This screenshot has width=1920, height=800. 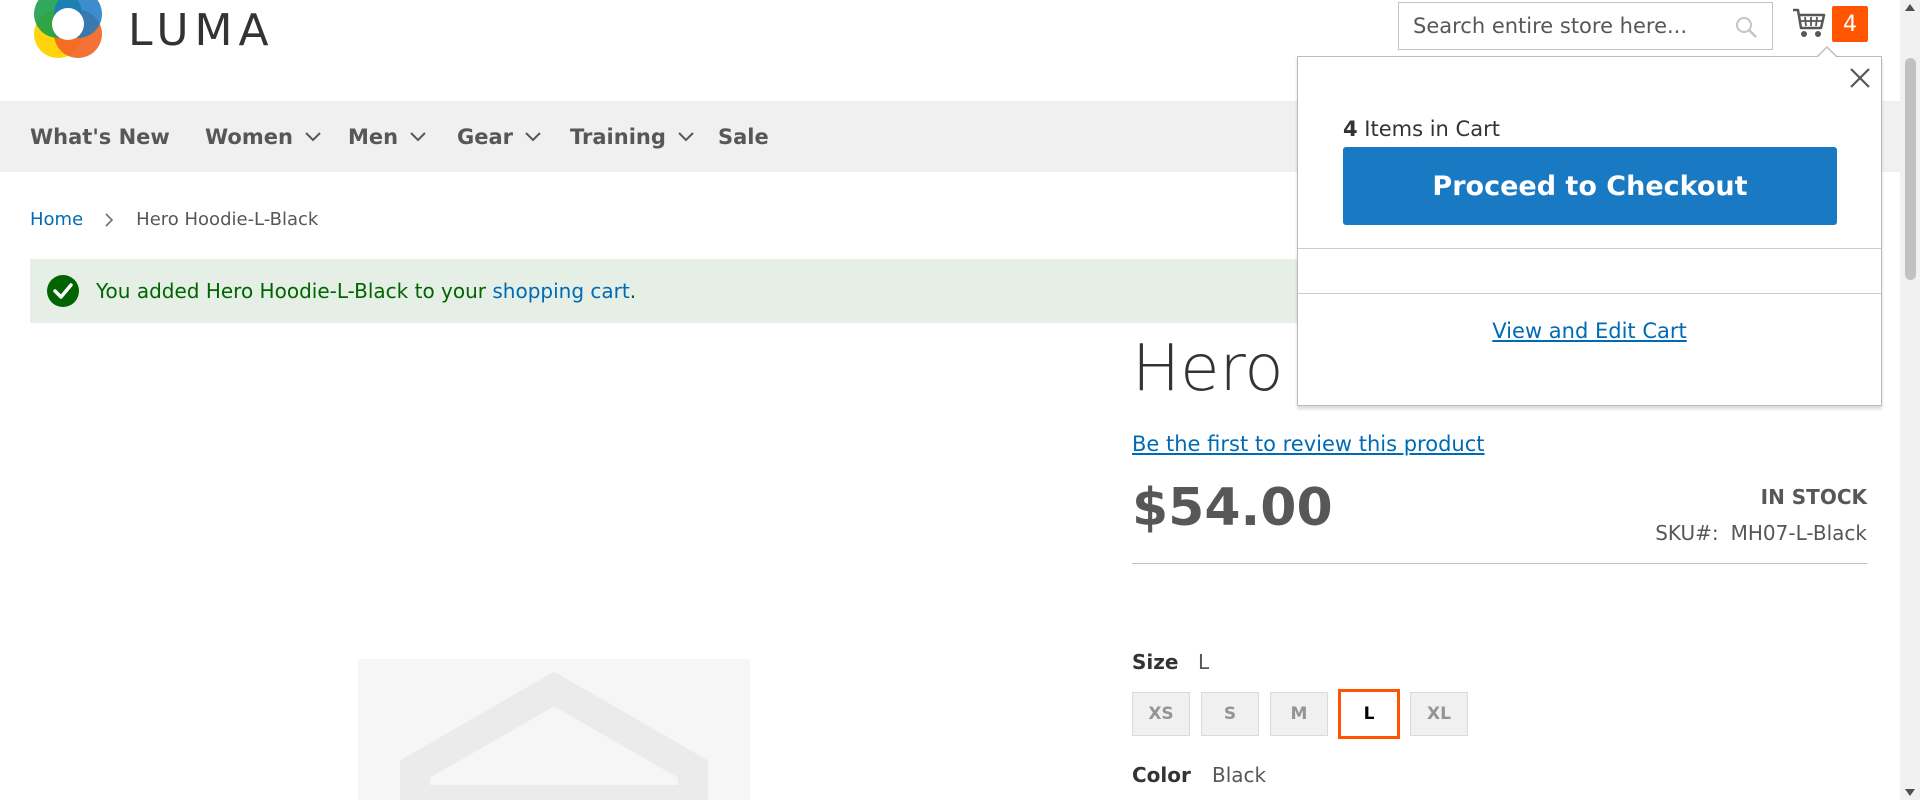 I want to click on scroll-up-arrow-icon, so click(x=1910, y=7).